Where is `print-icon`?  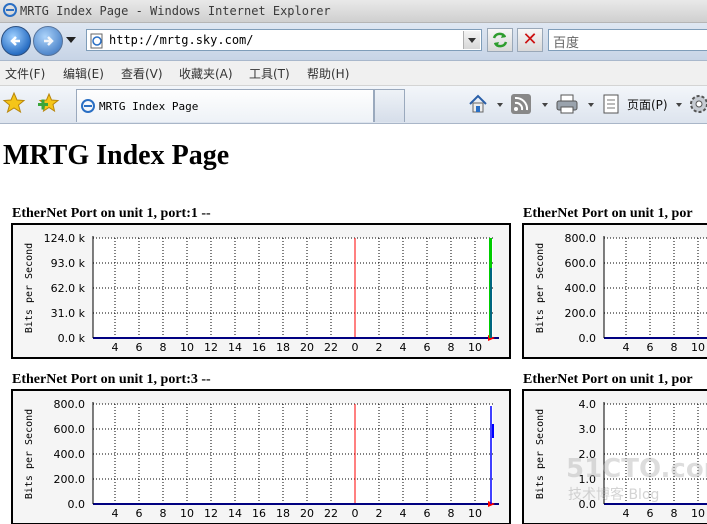
print-icon is located at coordinates (567, 104).